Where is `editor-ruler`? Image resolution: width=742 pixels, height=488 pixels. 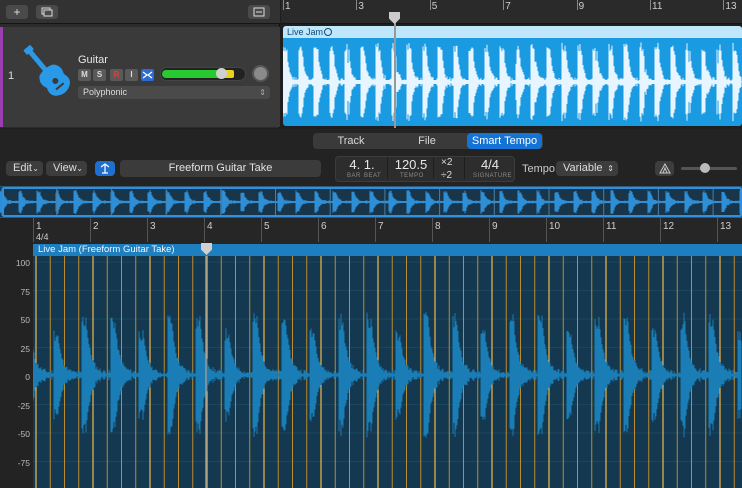
editor-ruler is located at coordinates (387, 231).